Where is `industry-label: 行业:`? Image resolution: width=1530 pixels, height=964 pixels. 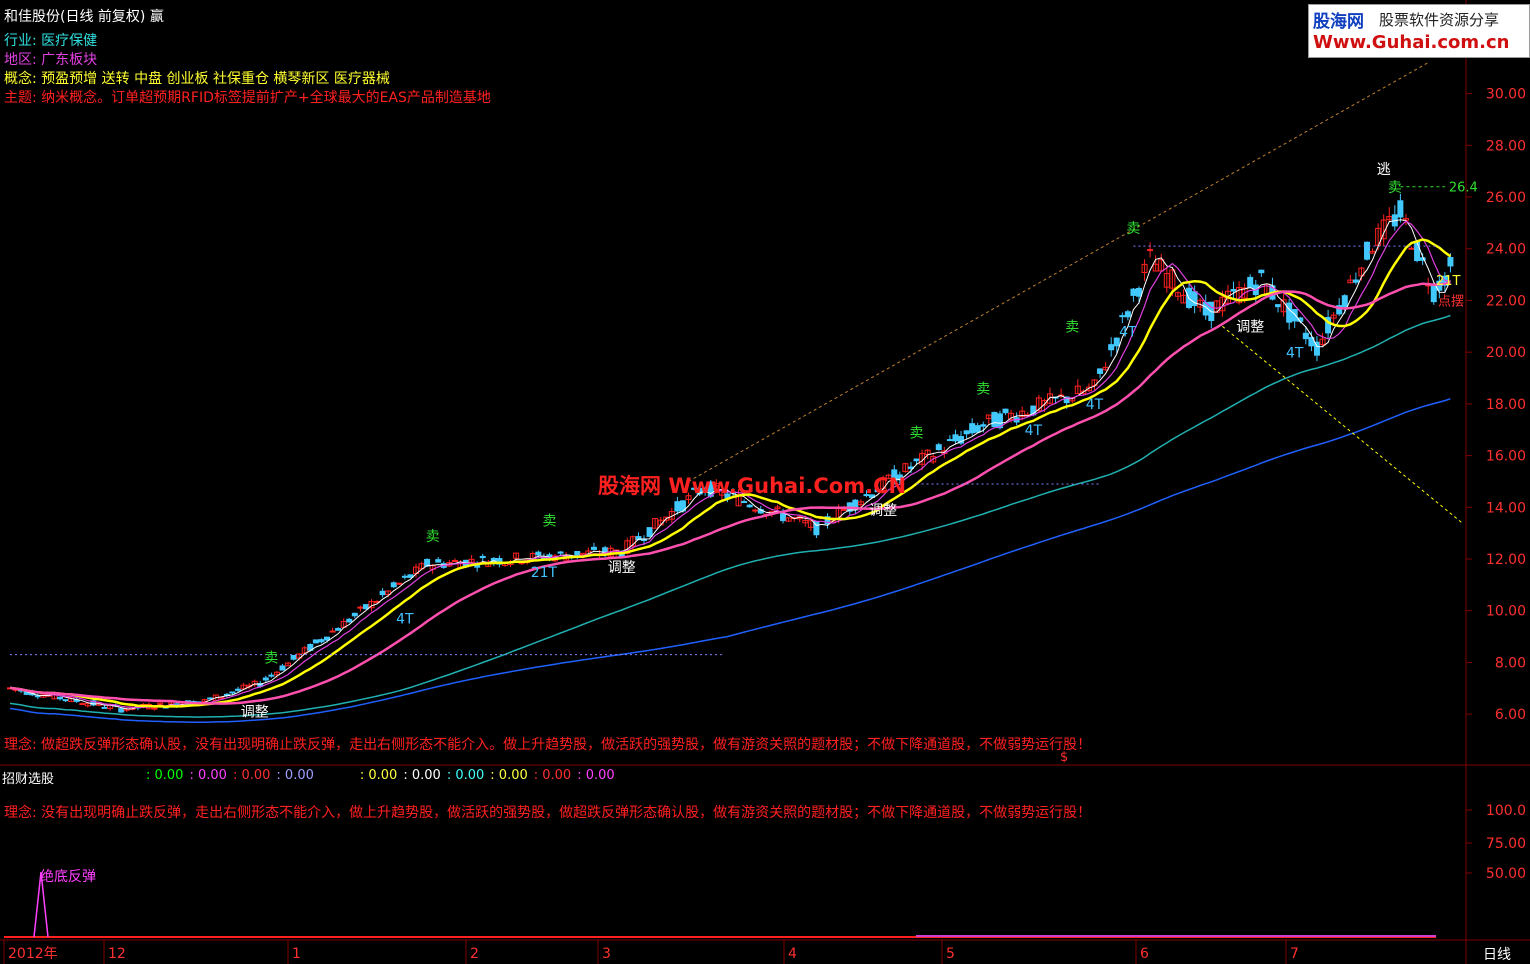
industry-label: 行业: is located at coordinates (20, 41).